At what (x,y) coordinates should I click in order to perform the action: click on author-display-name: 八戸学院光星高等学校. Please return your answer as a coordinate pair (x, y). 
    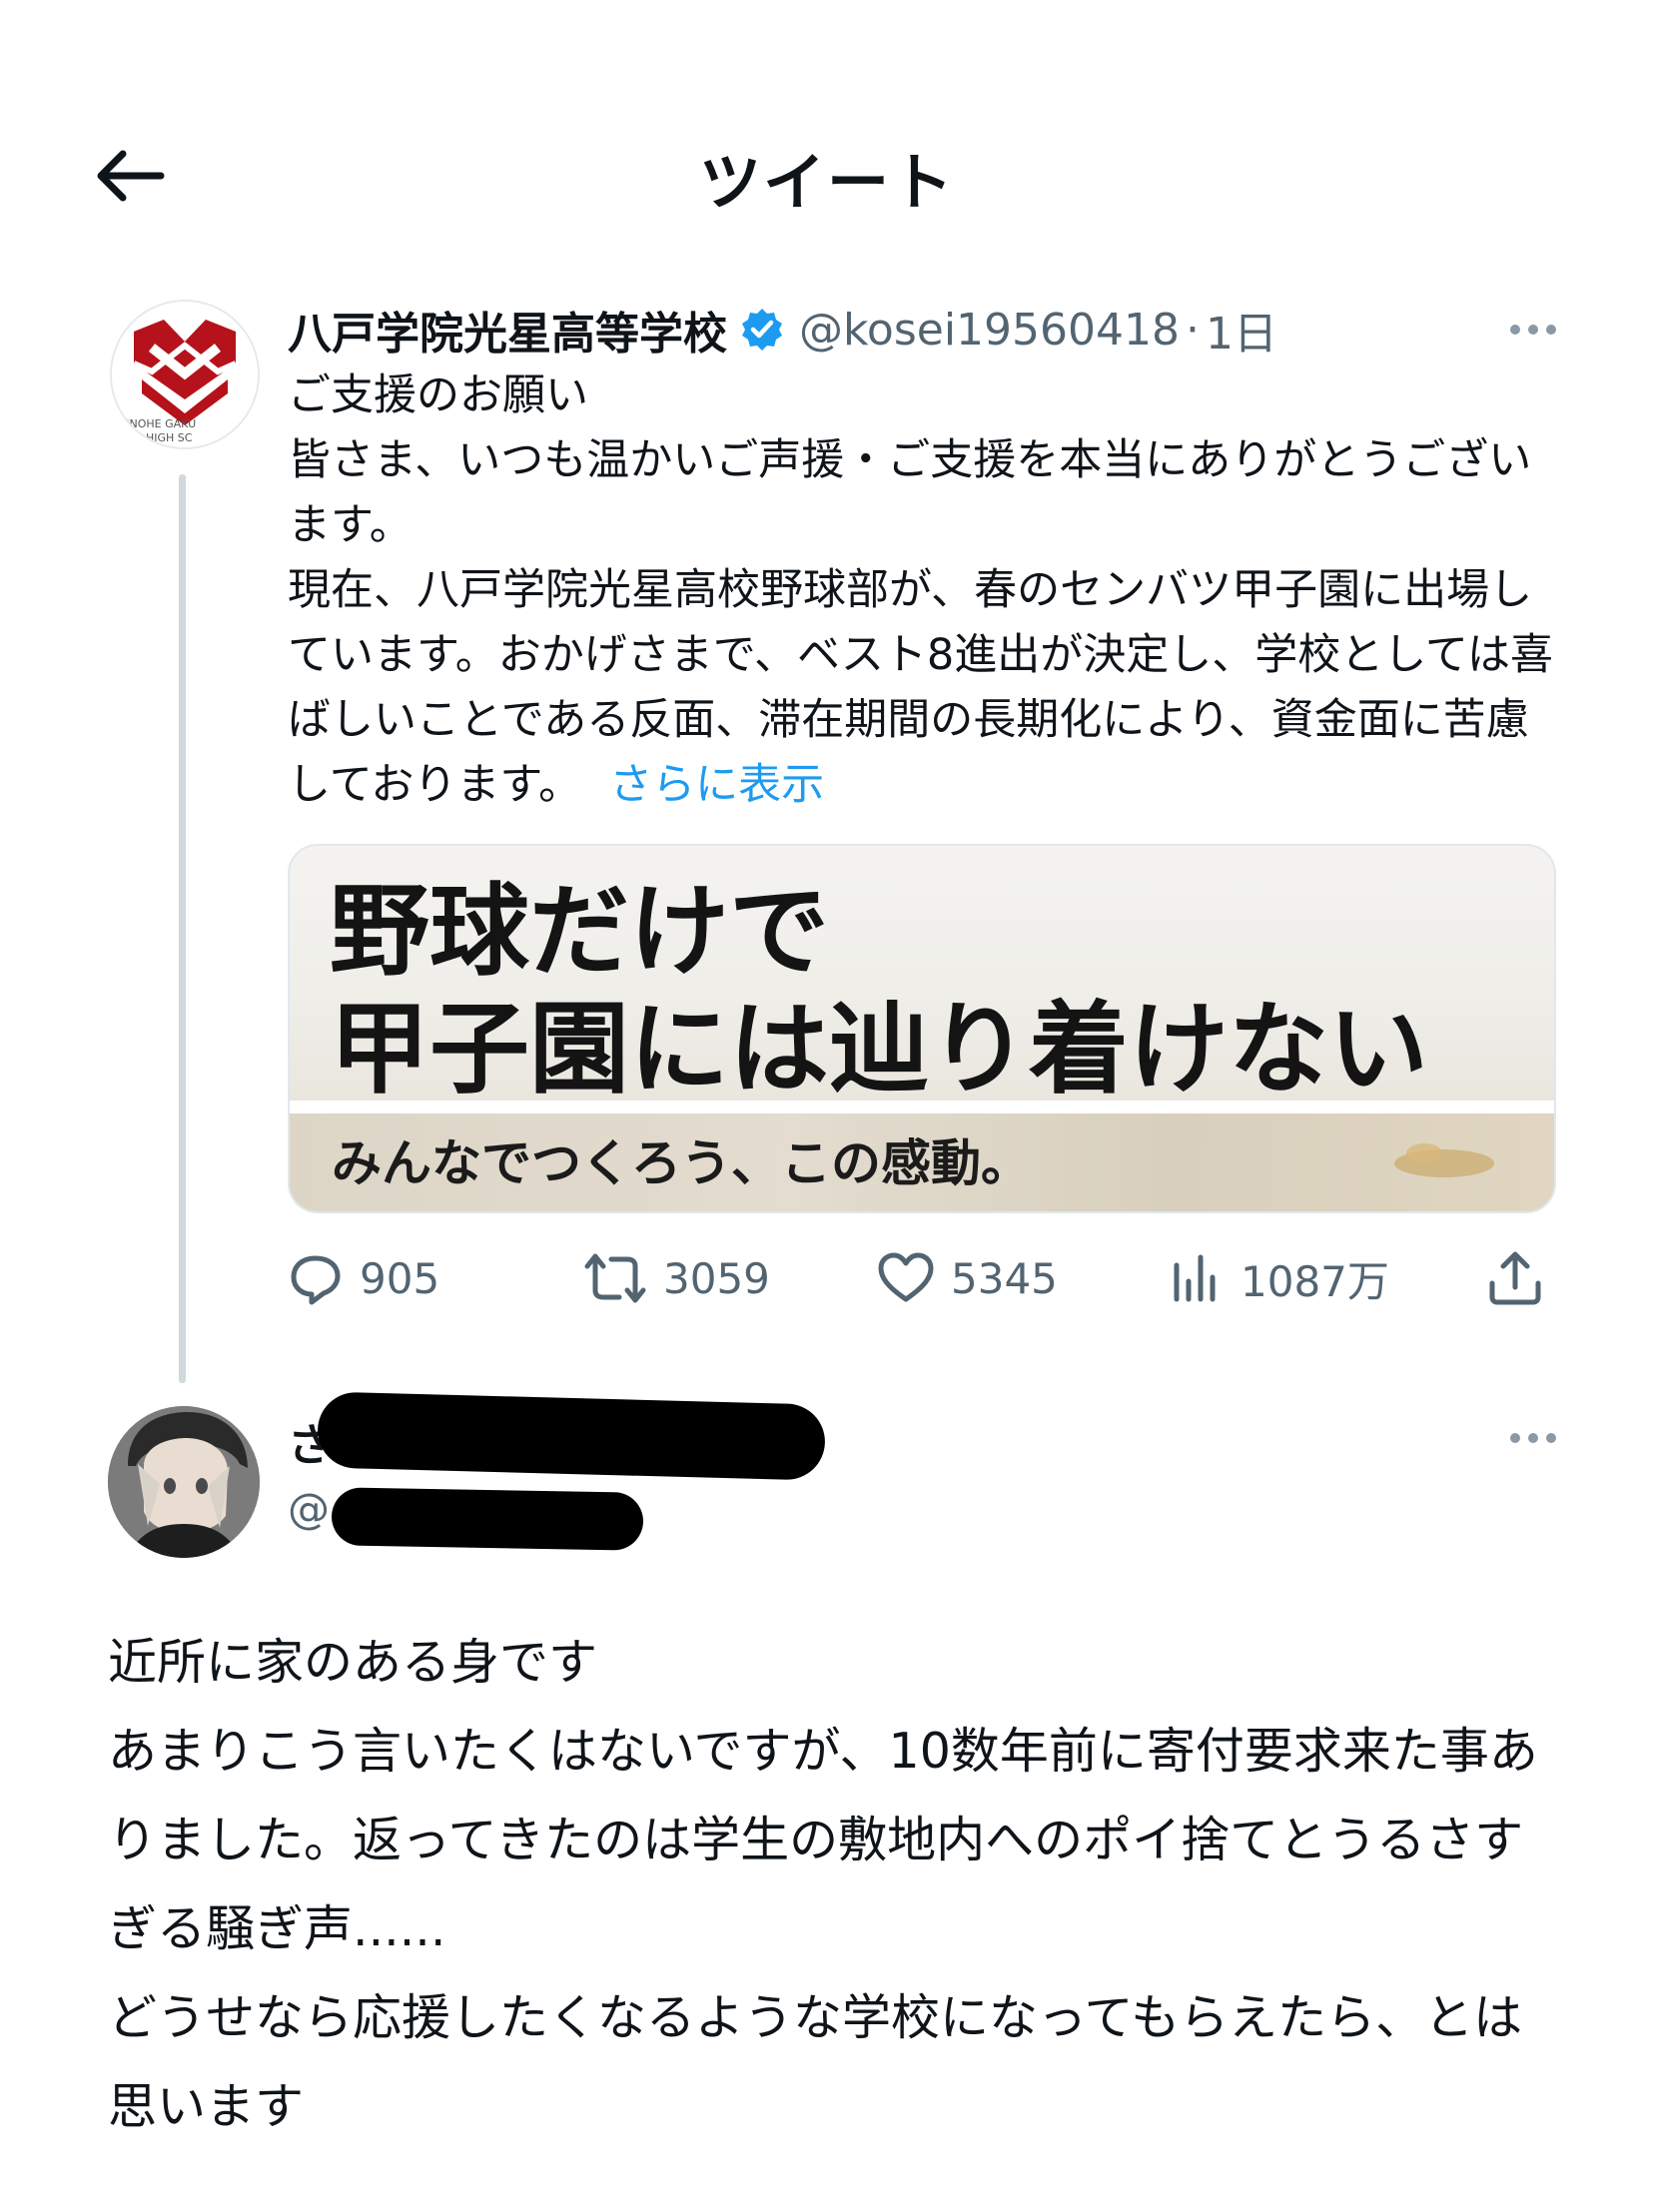
    Looking at the image, I should click on (507, 330).